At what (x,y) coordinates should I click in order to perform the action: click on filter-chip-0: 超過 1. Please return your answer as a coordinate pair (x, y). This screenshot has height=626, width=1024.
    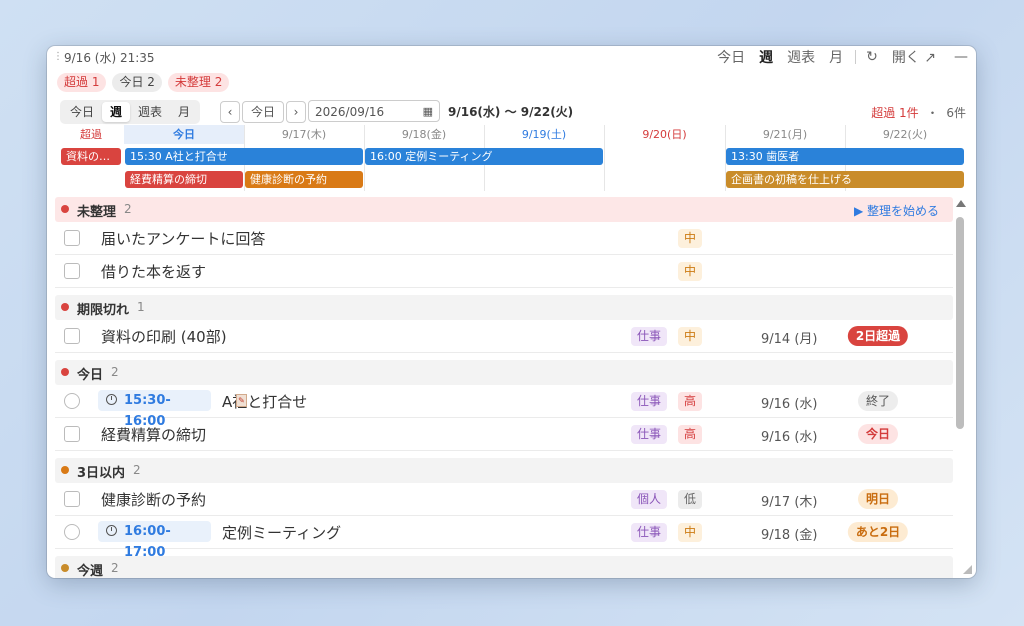
    Looking at the image, I should click on (82, 82).